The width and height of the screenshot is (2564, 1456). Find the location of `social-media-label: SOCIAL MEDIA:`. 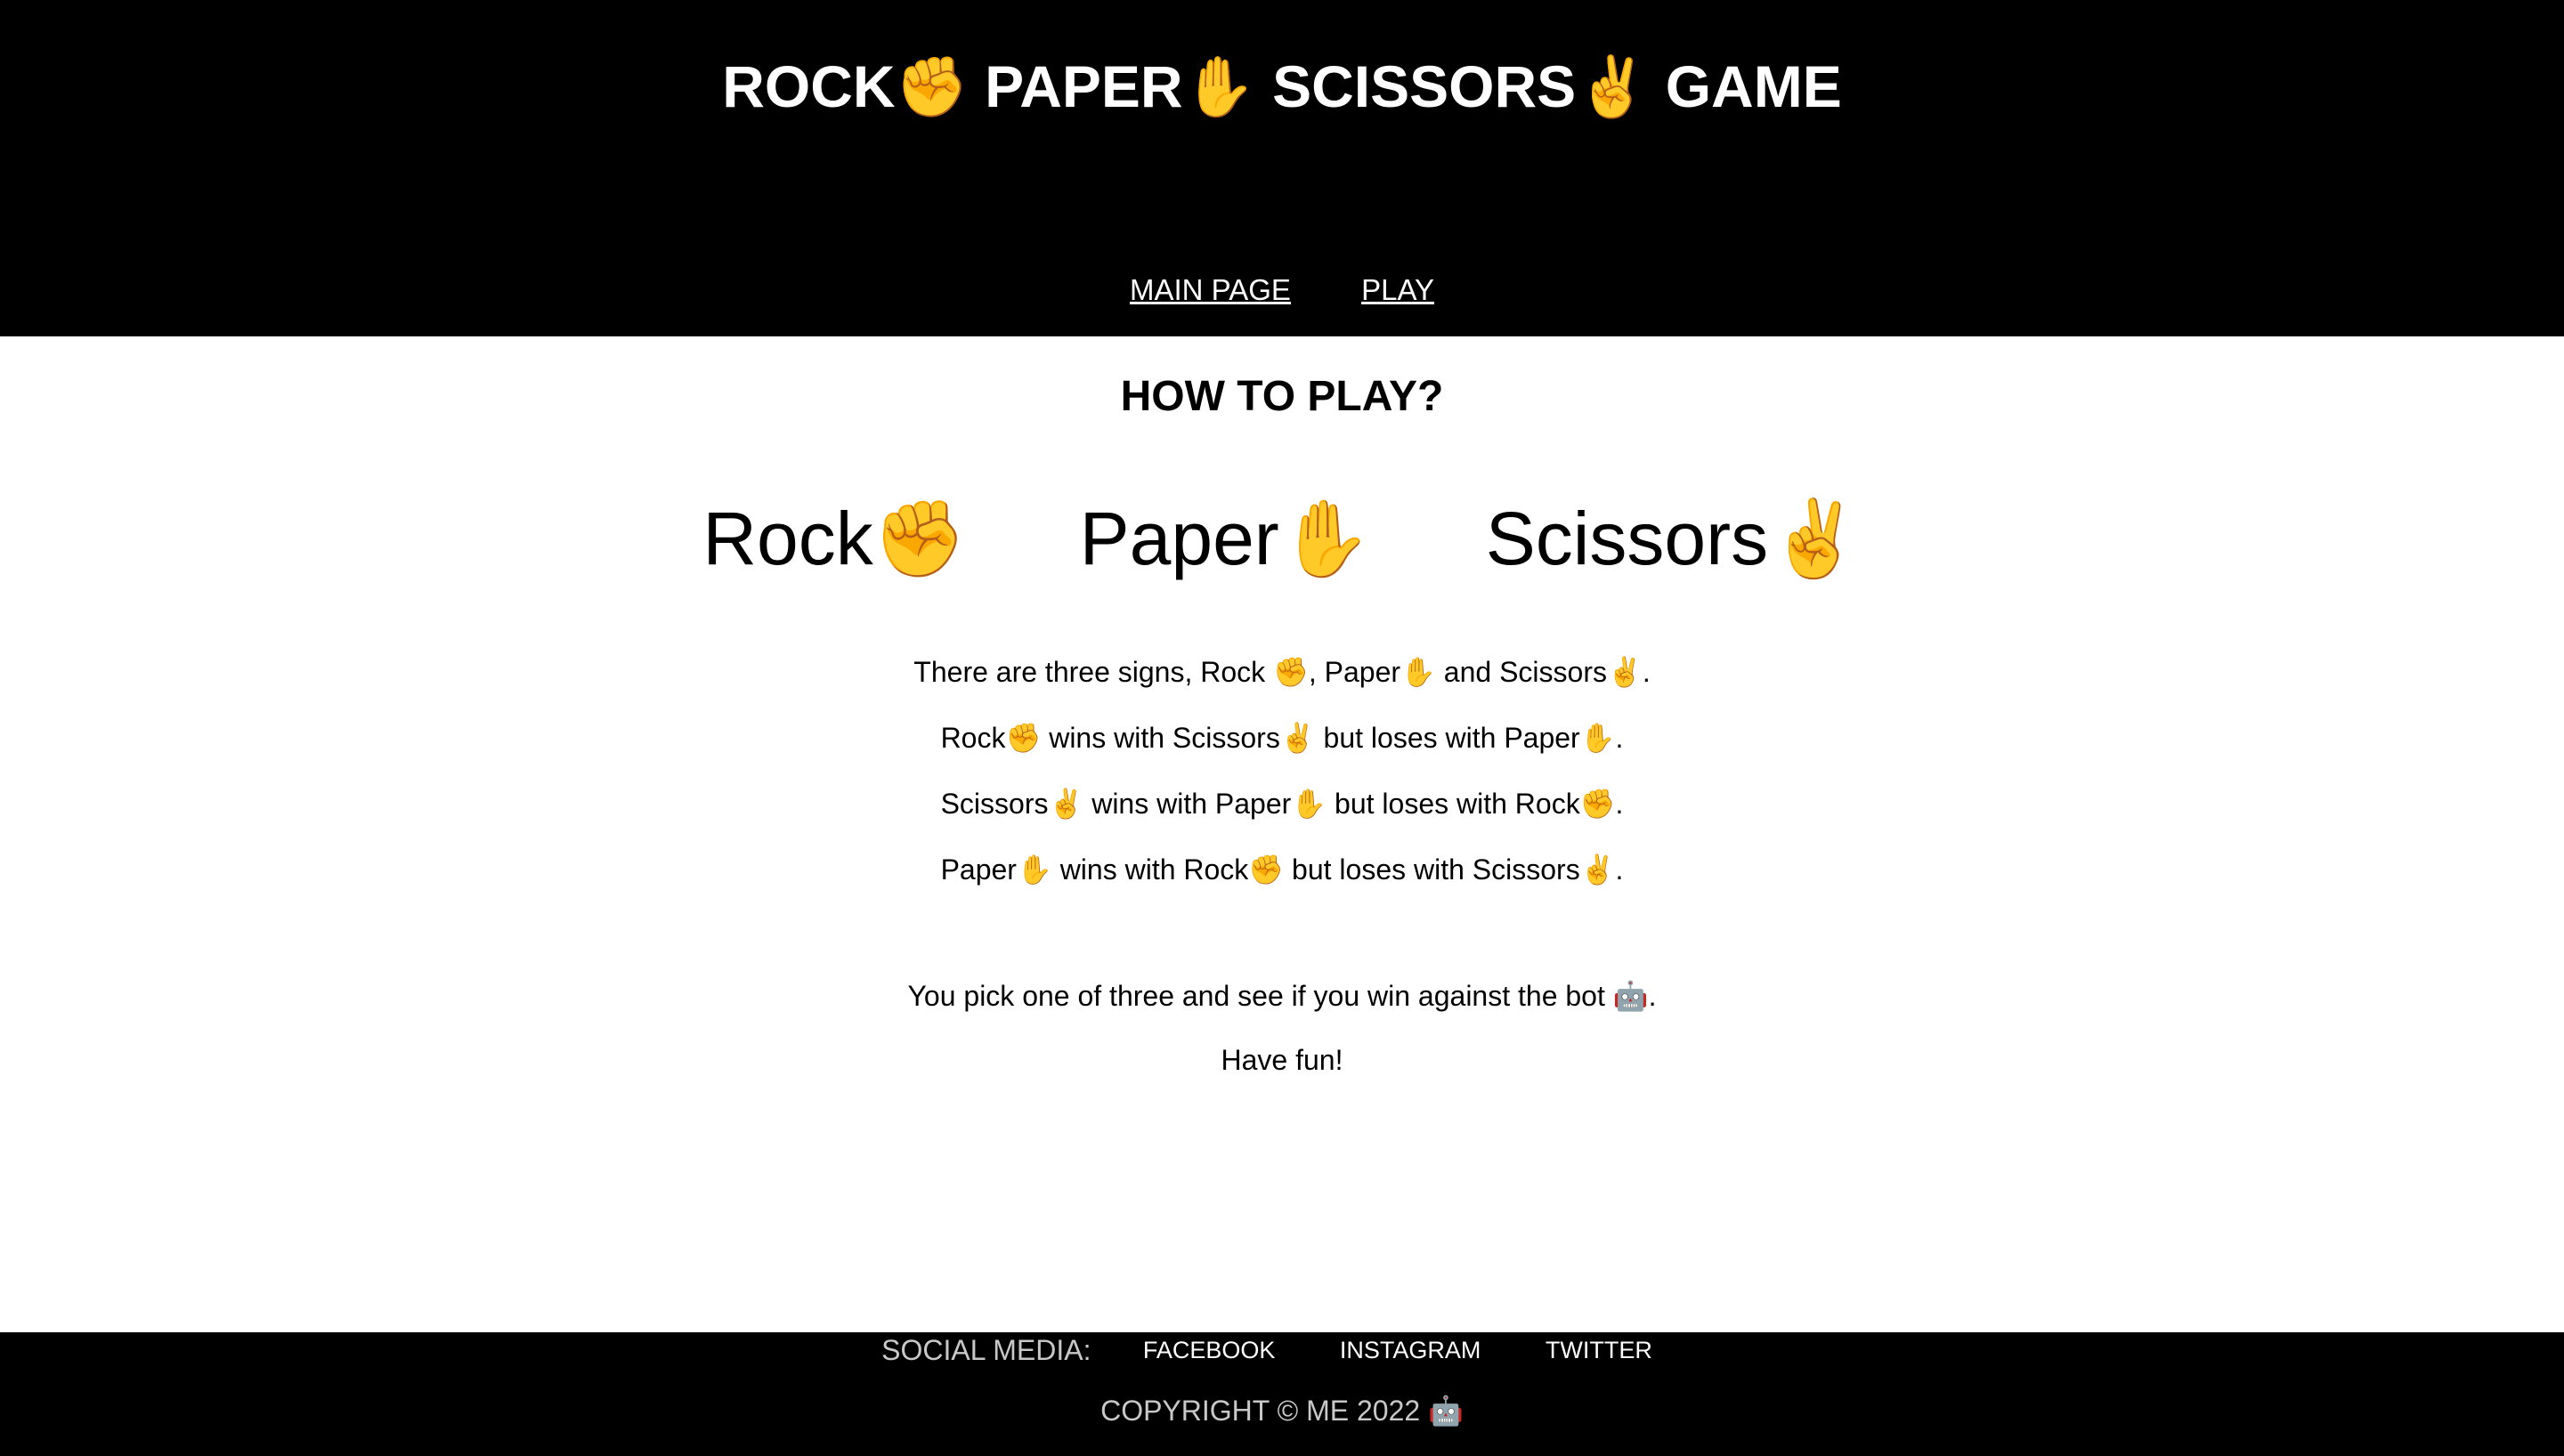

social-media-label: SOCIAL MEDIA: is located at coordinates (986, 1350).